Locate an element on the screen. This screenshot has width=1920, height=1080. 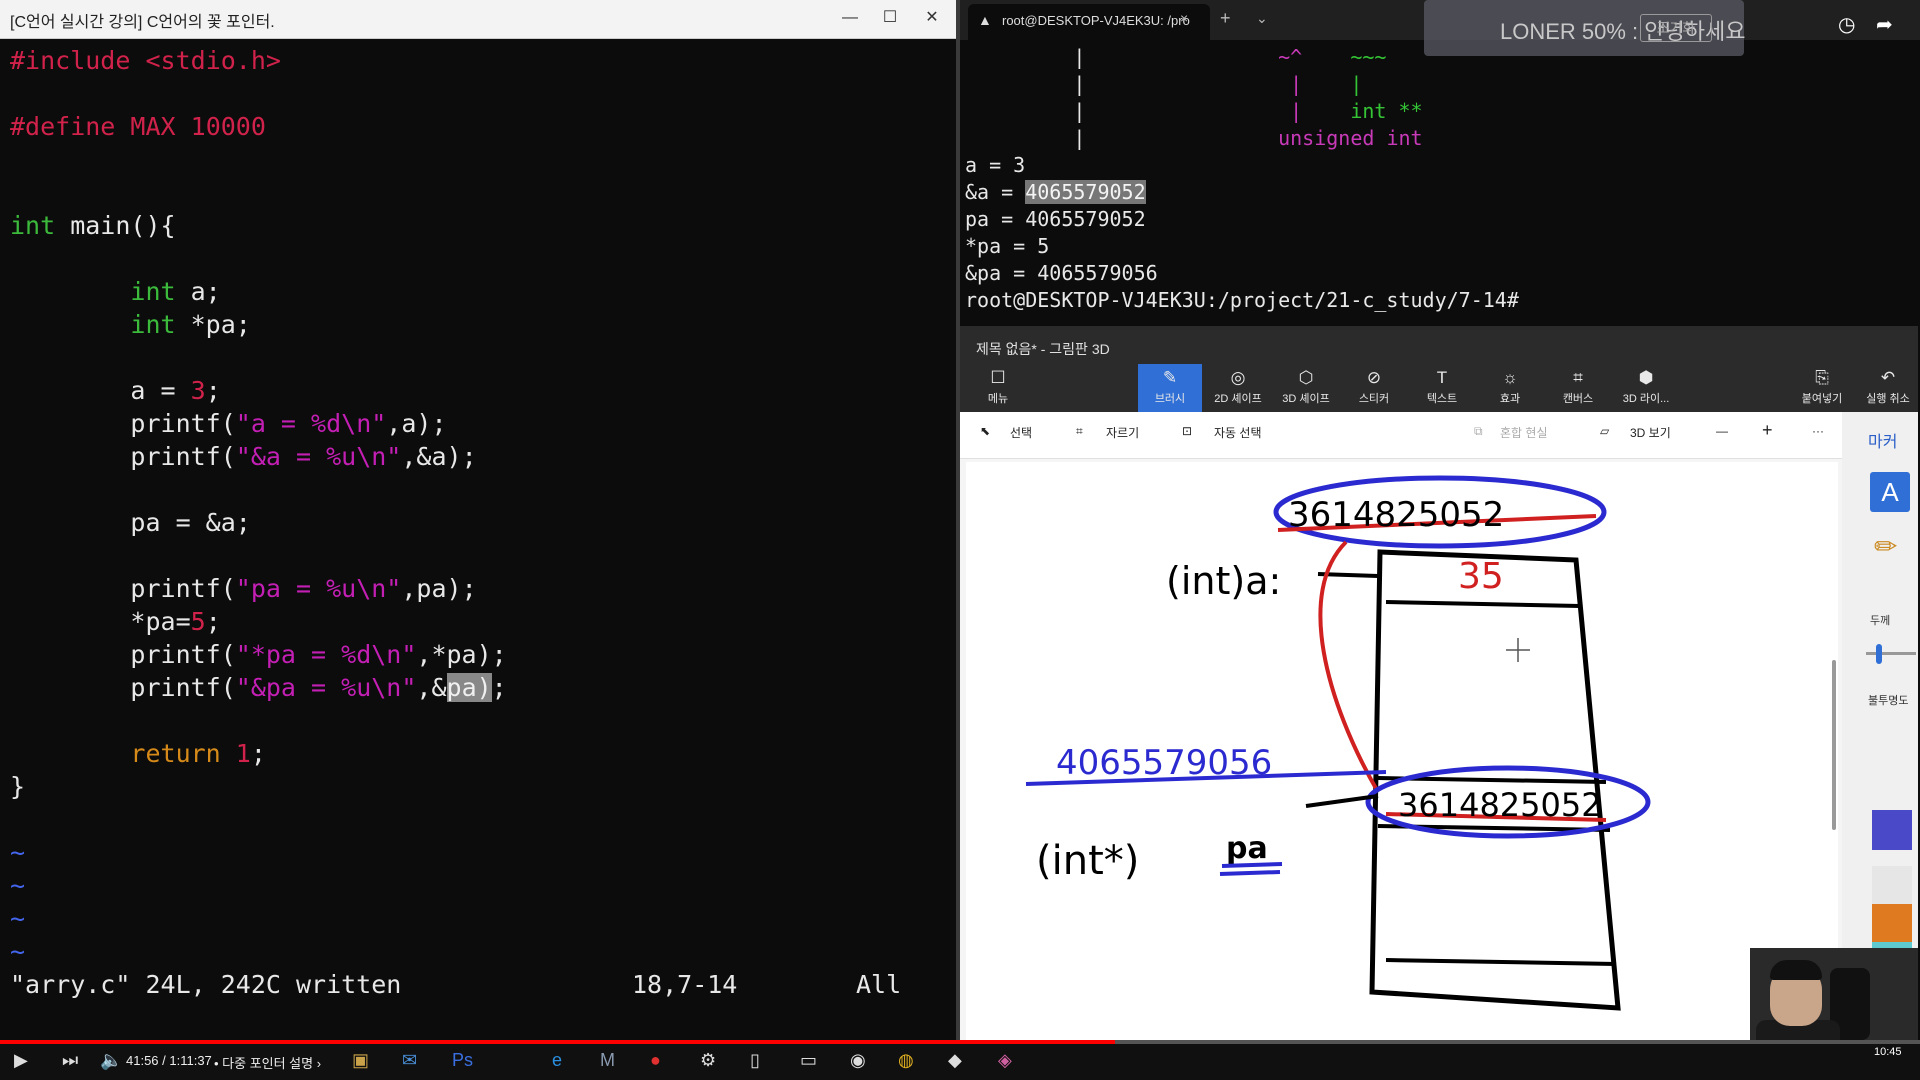
ribbon-2d-shapes-button: ◎ 2D 셰이프 is located at coordinates (1238, 388).